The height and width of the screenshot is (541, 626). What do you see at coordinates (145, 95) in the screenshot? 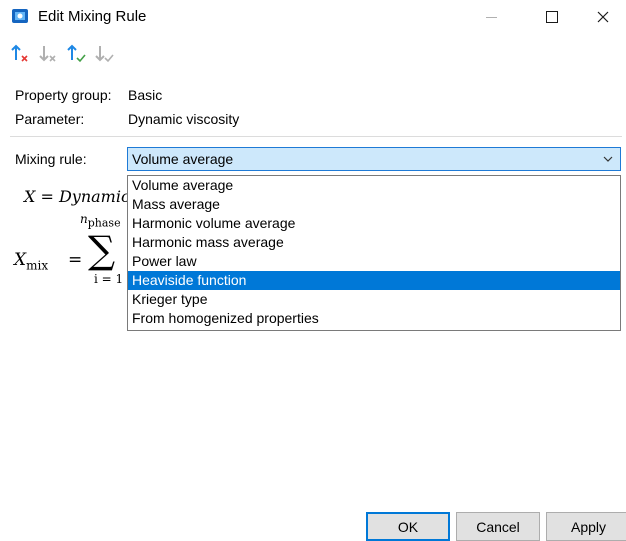
I see `property-group-value: Basic` at bounding box center [145, 95].